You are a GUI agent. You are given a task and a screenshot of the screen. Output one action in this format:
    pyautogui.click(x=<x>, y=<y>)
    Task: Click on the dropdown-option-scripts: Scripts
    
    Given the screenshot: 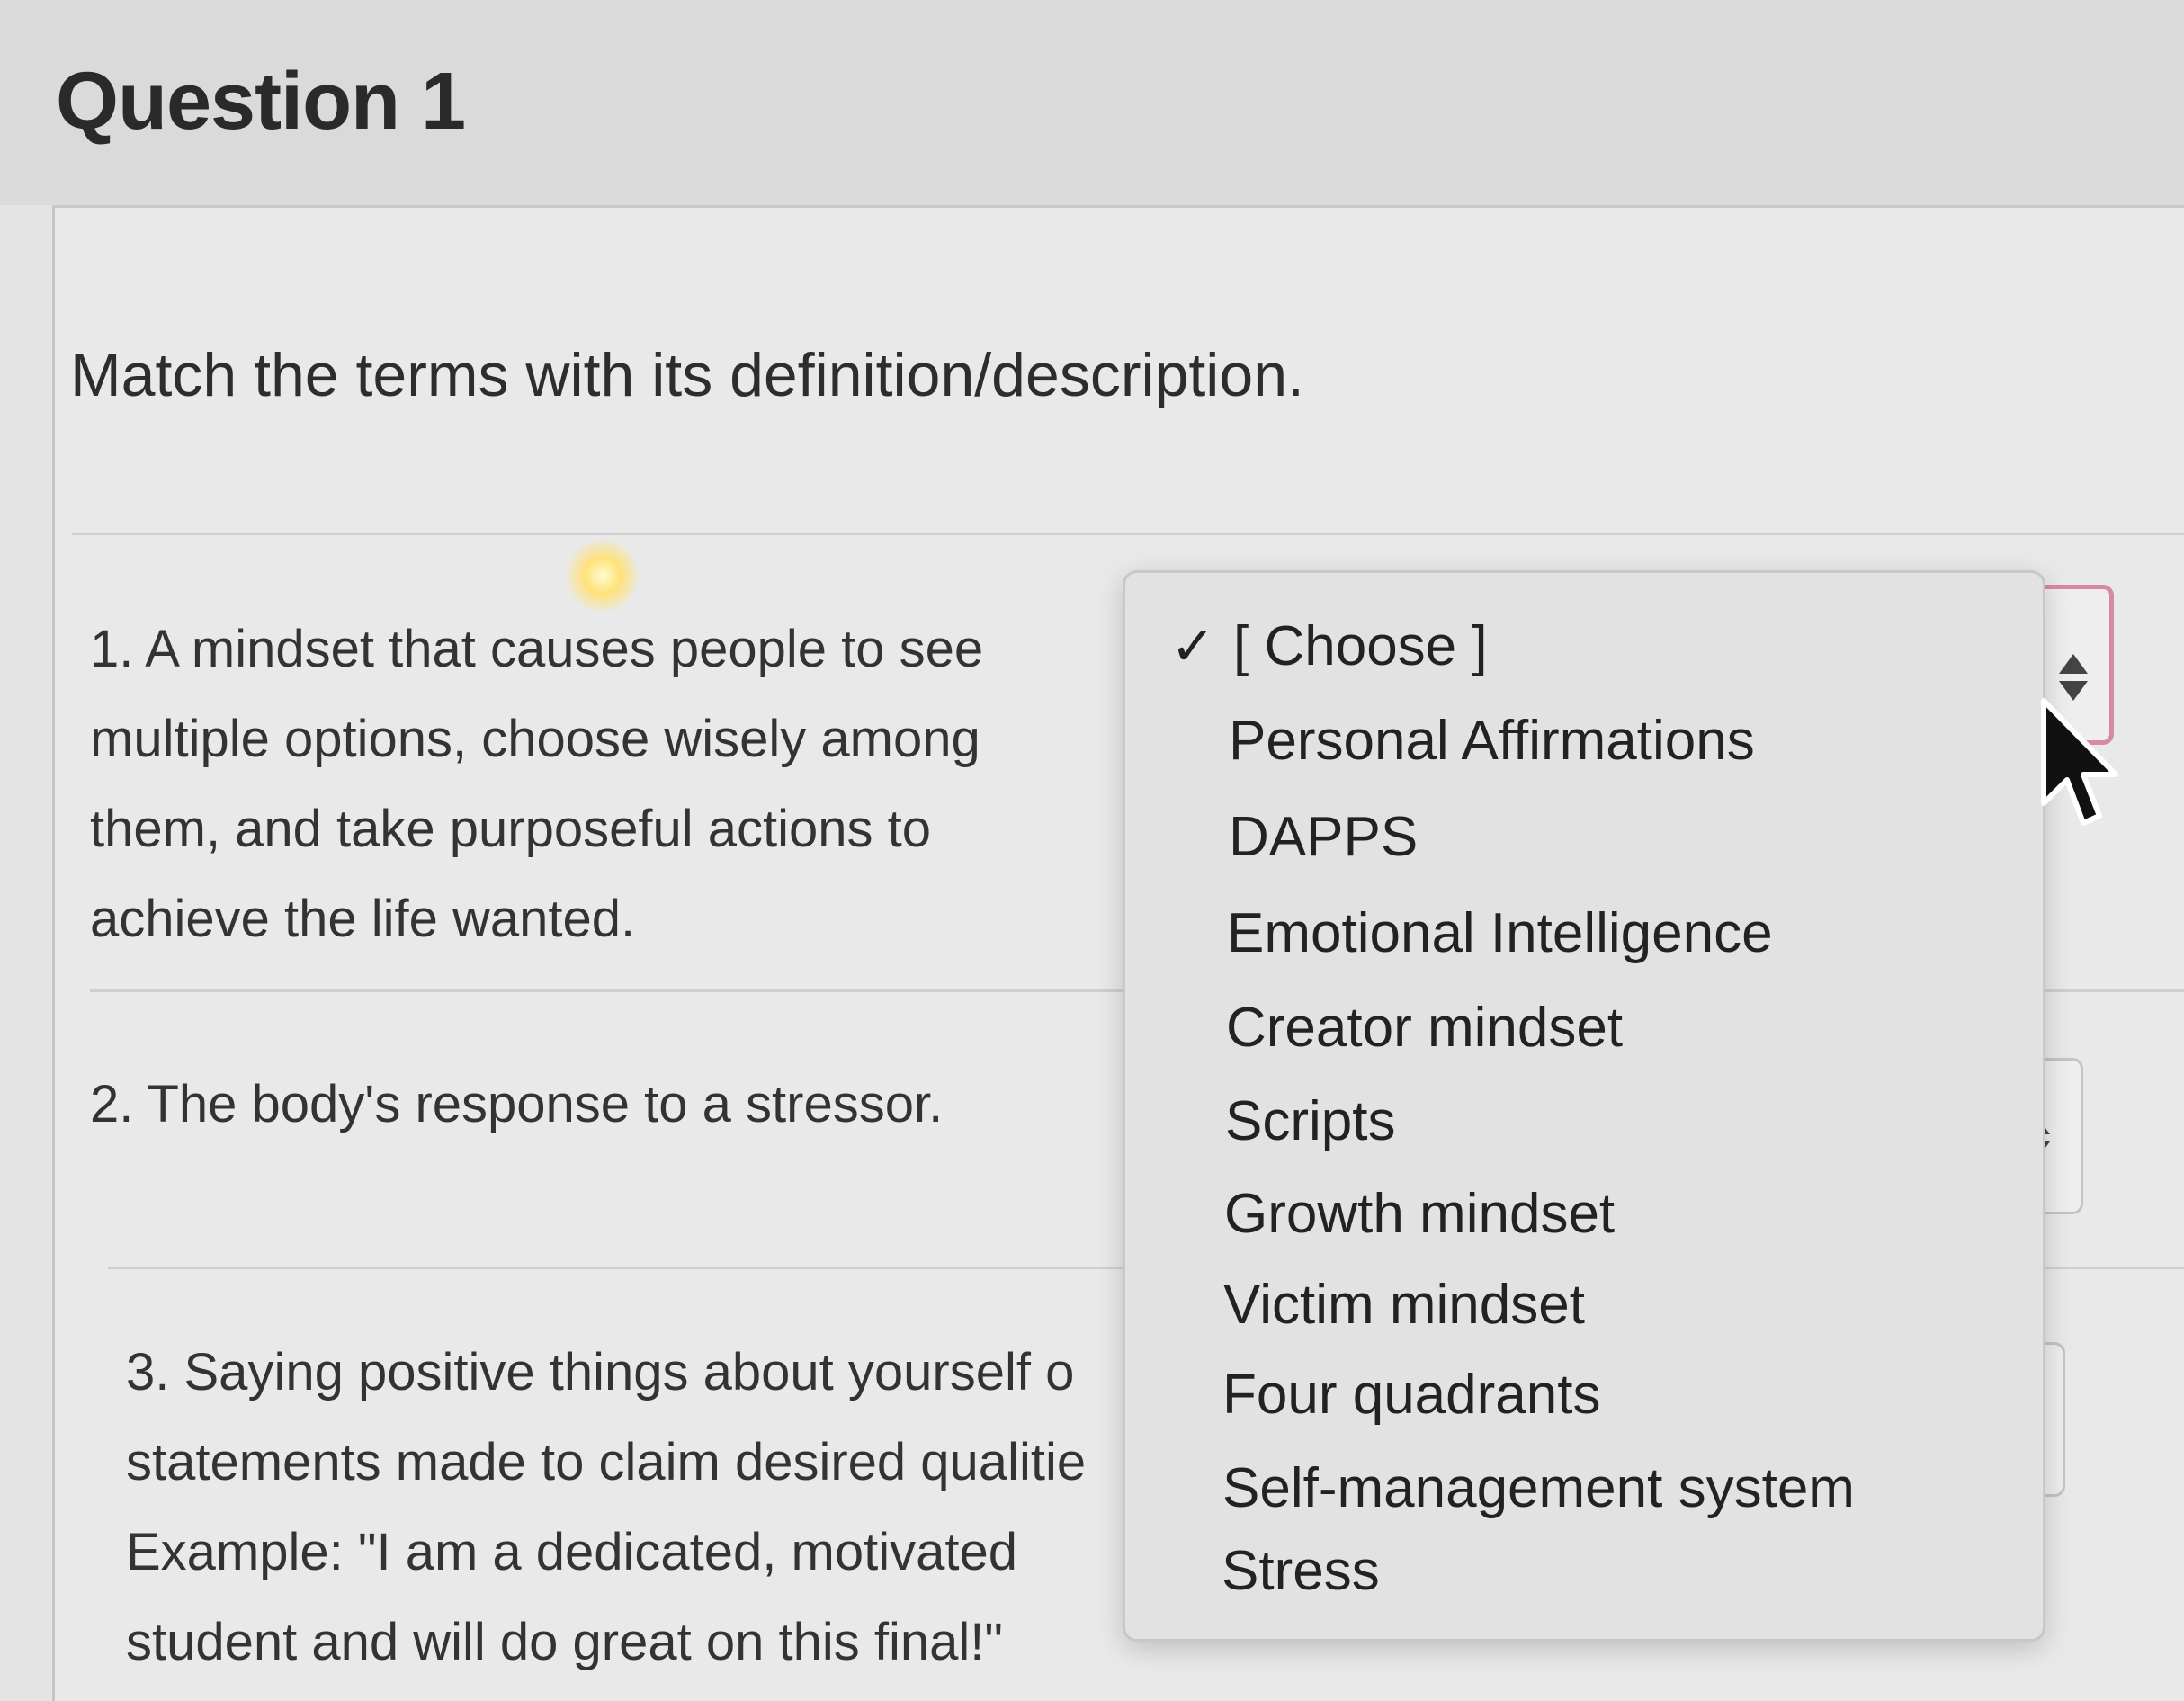 What is the action you would take?
    pyautogui.click(x=1584, y=1121)
    